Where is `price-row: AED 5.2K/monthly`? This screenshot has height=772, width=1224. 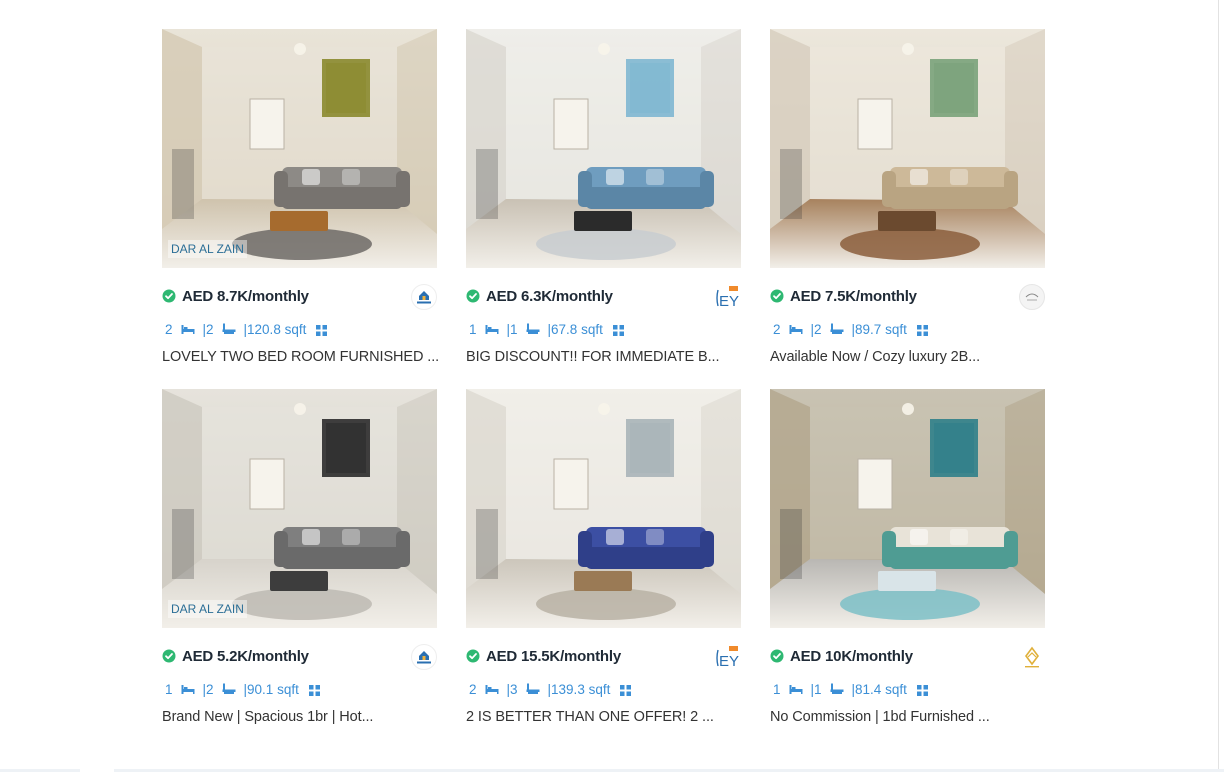
price-row: AED 5.2K/monthly is located at coordinates (299, 658).